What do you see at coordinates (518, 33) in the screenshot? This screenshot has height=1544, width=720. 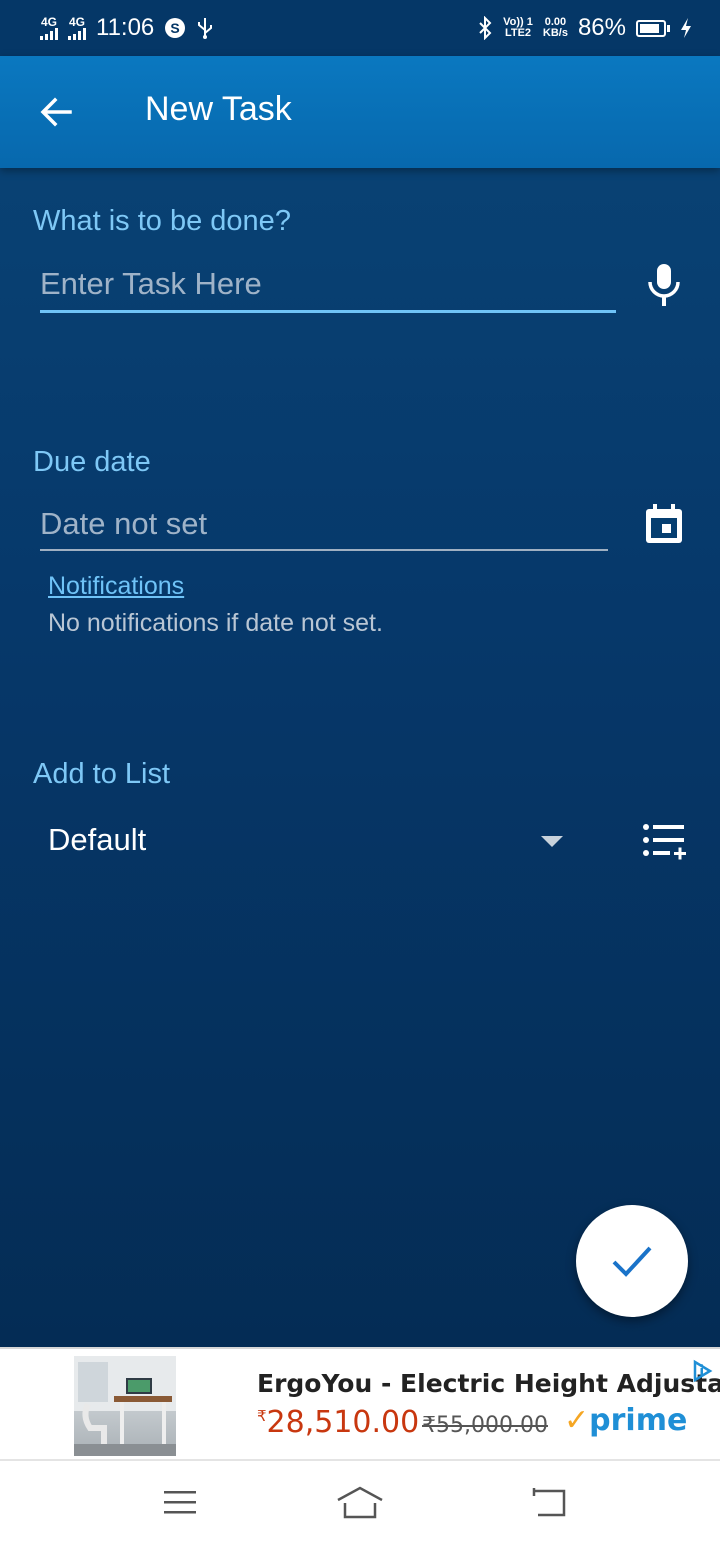 I see `lte-label: LTE2` at bounding box center [518, 33].